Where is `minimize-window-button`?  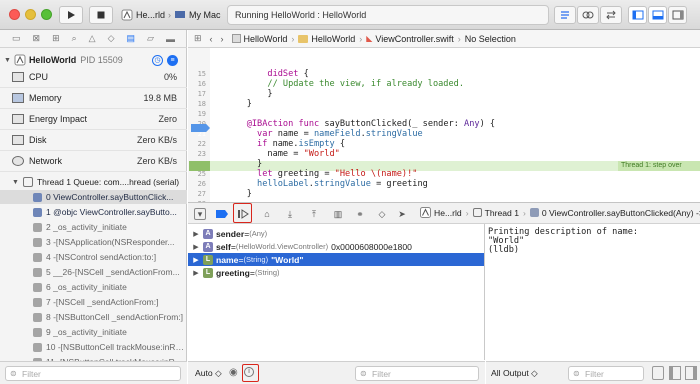
minimize-window-button is located at coordinates (30, 14).